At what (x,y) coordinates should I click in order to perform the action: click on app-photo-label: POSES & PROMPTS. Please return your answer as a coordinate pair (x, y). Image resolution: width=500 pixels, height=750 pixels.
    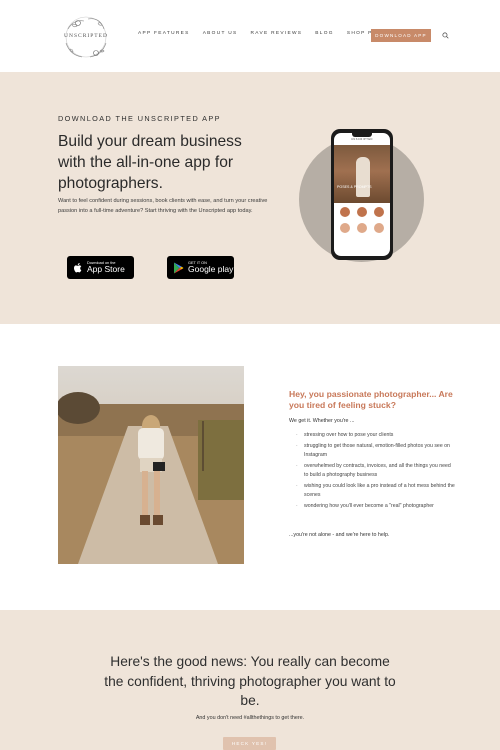
    Looking at the image, I should click on (354, 187).